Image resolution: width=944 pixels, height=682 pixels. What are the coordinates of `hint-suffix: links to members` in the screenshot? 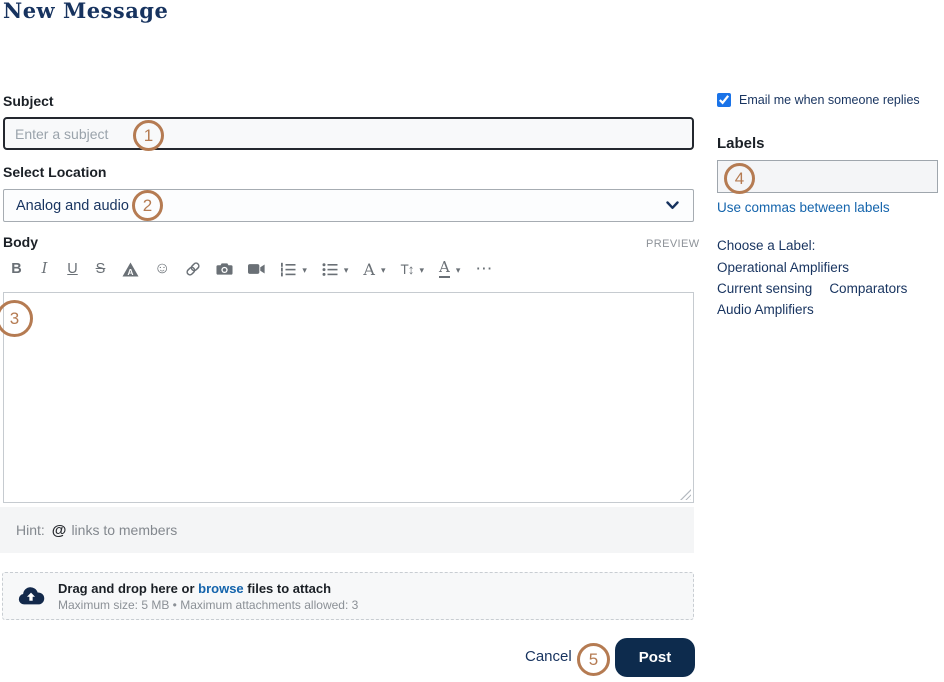 It's located at (124, 530).